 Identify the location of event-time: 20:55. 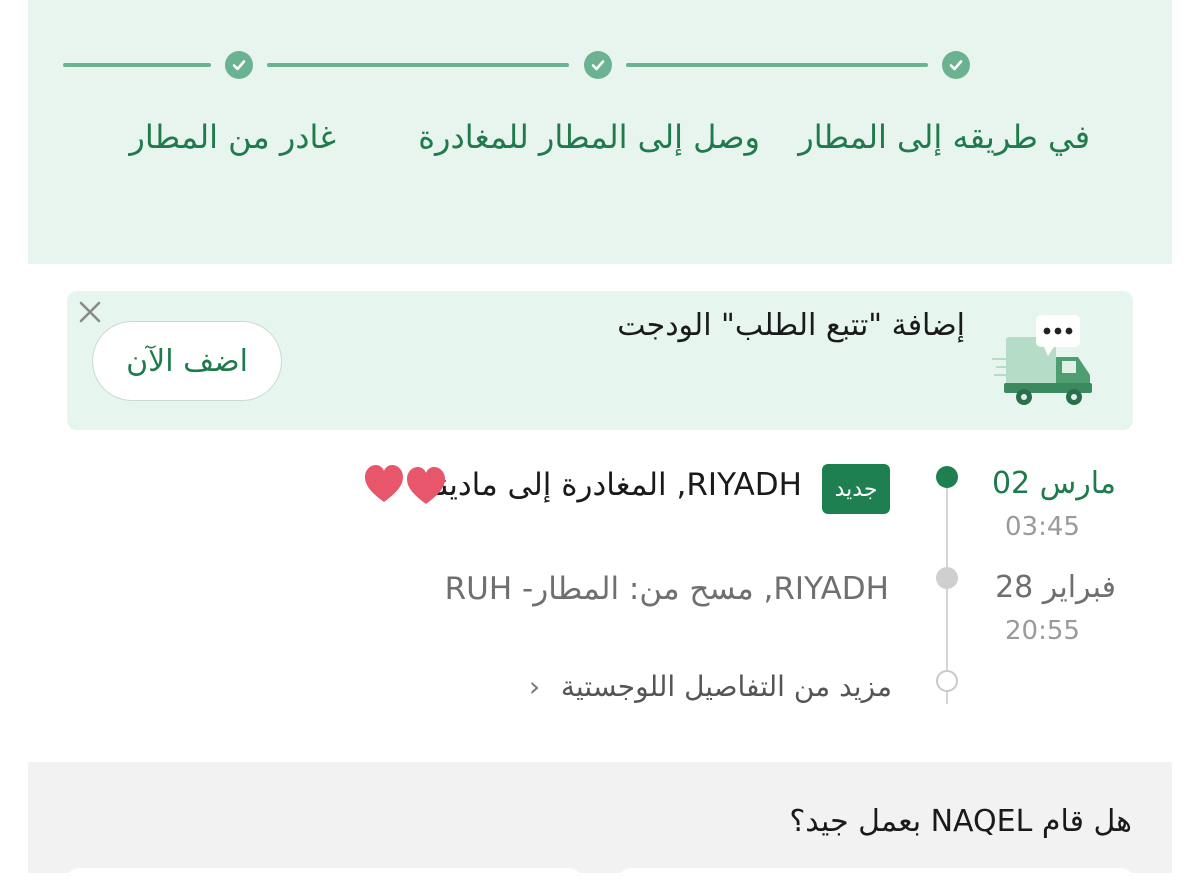
(1042, 631).